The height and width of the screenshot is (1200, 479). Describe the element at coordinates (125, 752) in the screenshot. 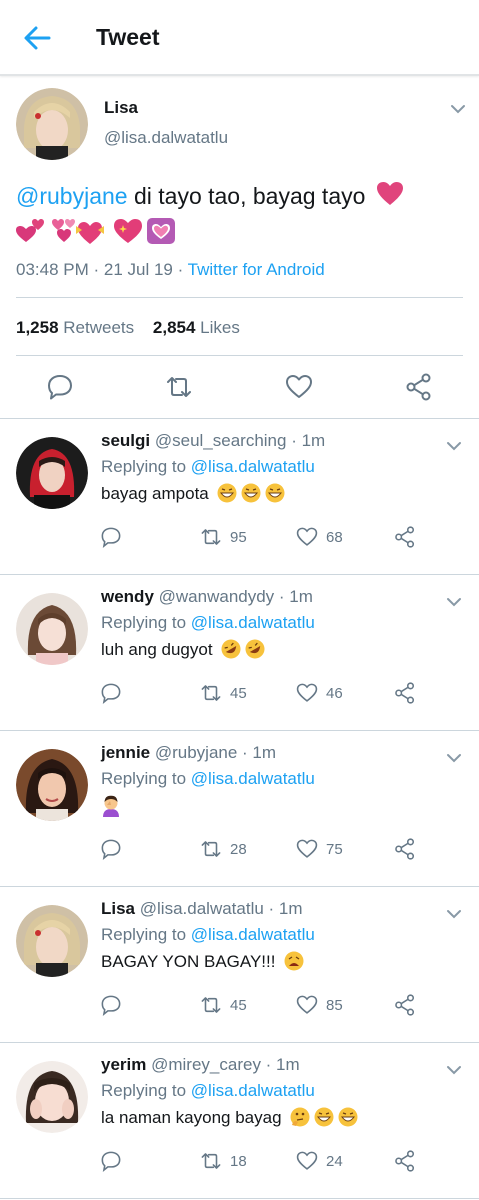

I see `reply-author-name: jennie` at that location.